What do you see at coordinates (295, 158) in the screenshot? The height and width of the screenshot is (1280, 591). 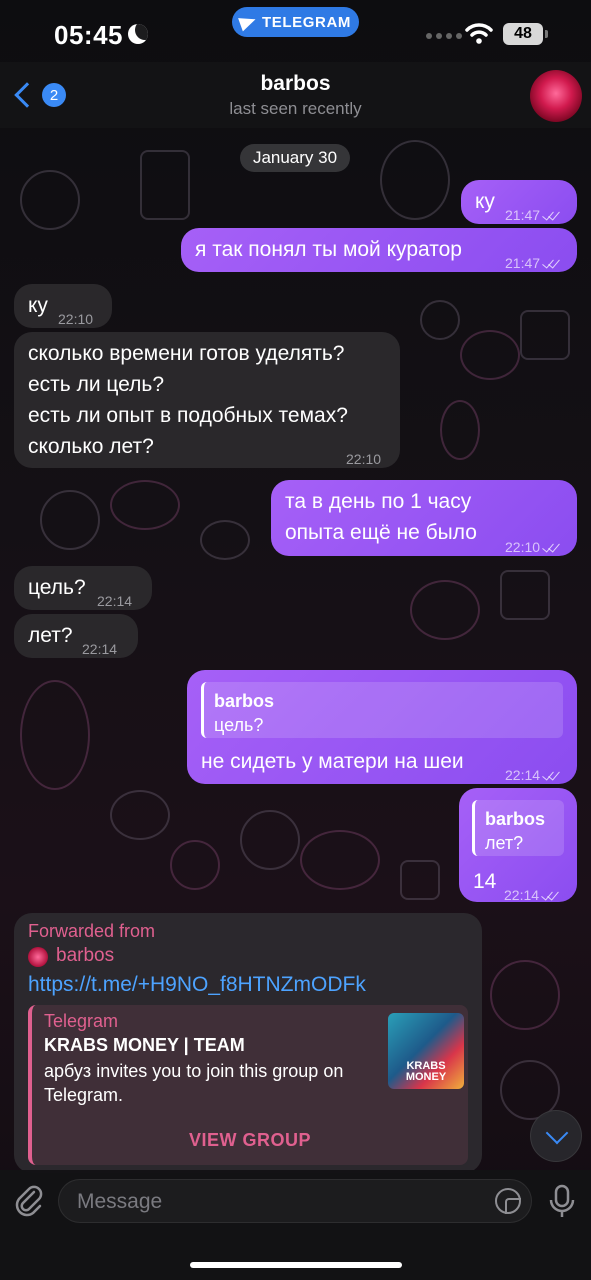 I see `date-separator: January 30` at bounding box center [295, 158].